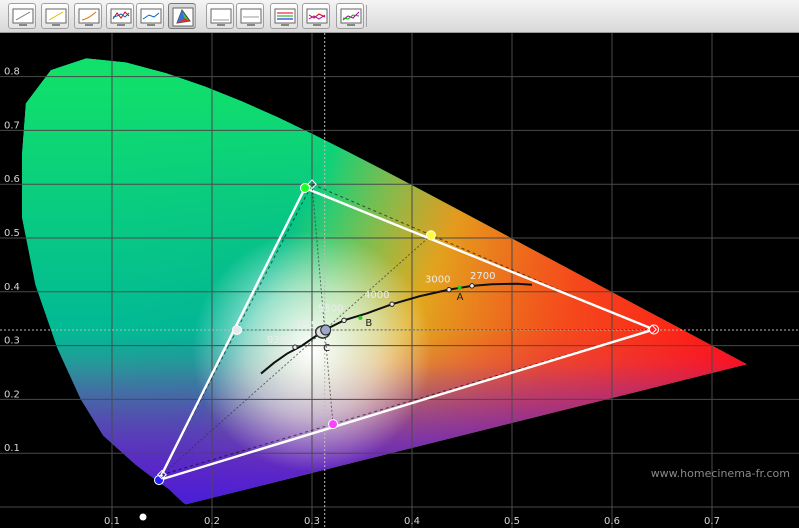  What do you see at coordinates (284, 16) in the screenshot?
I see `toolbar-button-display-near-black` at bounding box center [284, 16].